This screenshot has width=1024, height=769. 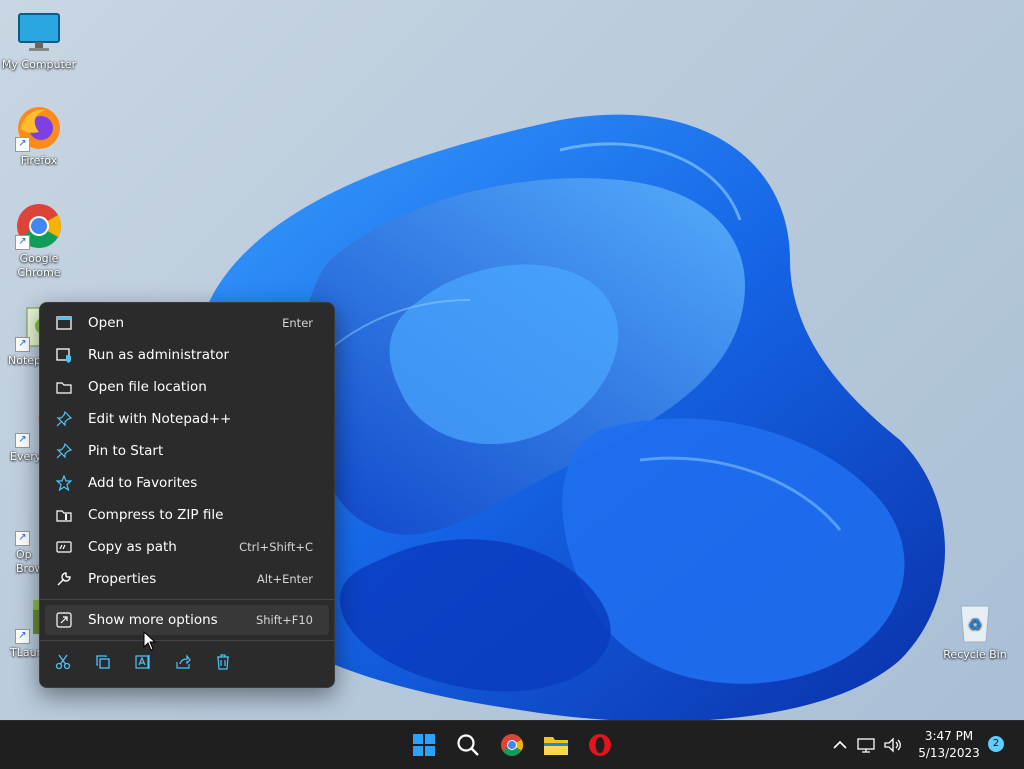 I want to click on clock-date: 5/13/2023, so click(x=949, y=753).